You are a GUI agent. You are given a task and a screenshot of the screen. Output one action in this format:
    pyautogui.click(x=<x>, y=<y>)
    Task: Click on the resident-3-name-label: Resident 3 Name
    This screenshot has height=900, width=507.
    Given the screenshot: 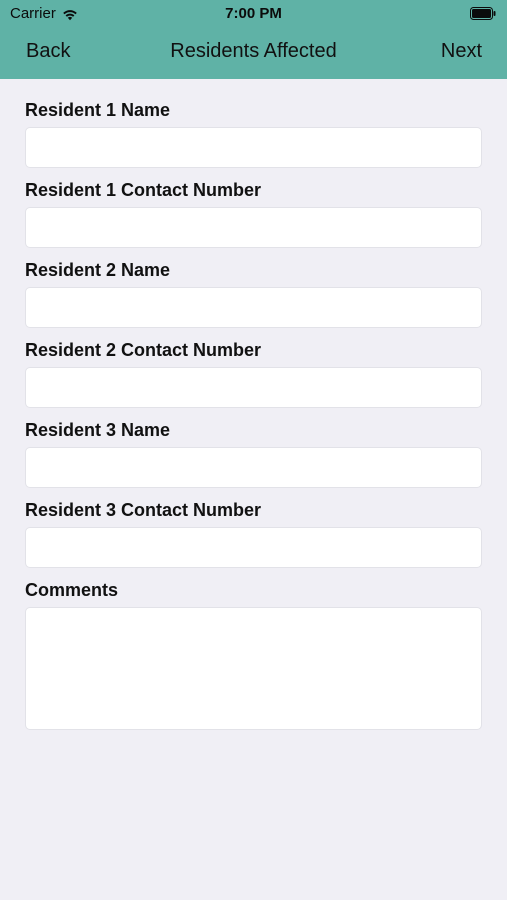 What is the action you would take?
    pyautogui.click(x=98, y=430)
    